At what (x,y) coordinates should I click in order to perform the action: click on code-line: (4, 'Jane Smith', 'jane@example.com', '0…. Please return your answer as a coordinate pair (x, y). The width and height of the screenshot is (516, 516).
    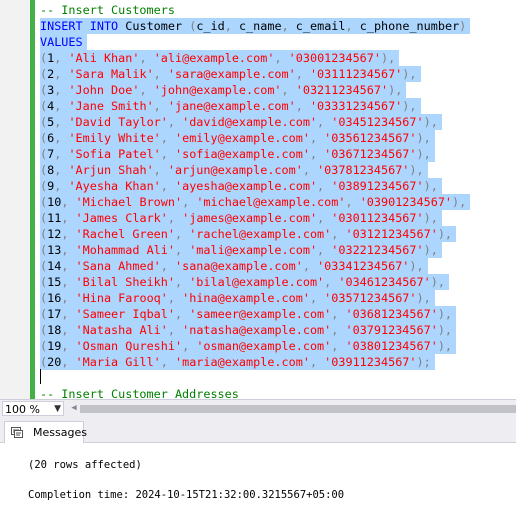
    Looking at the image, I should click on (228, 106).